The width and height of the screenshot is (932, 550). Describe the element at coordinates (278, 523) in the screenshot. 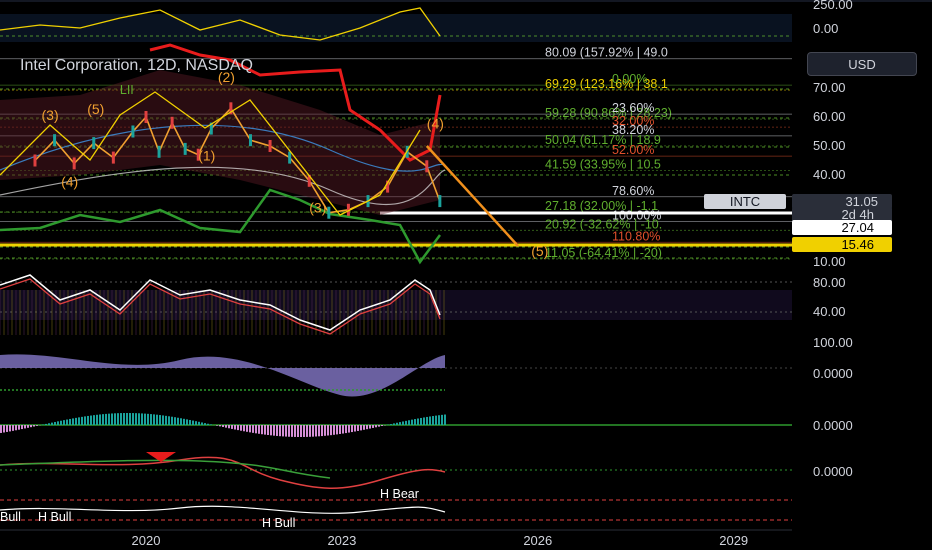

I see `divergence-label-3: H Bull` at that location.